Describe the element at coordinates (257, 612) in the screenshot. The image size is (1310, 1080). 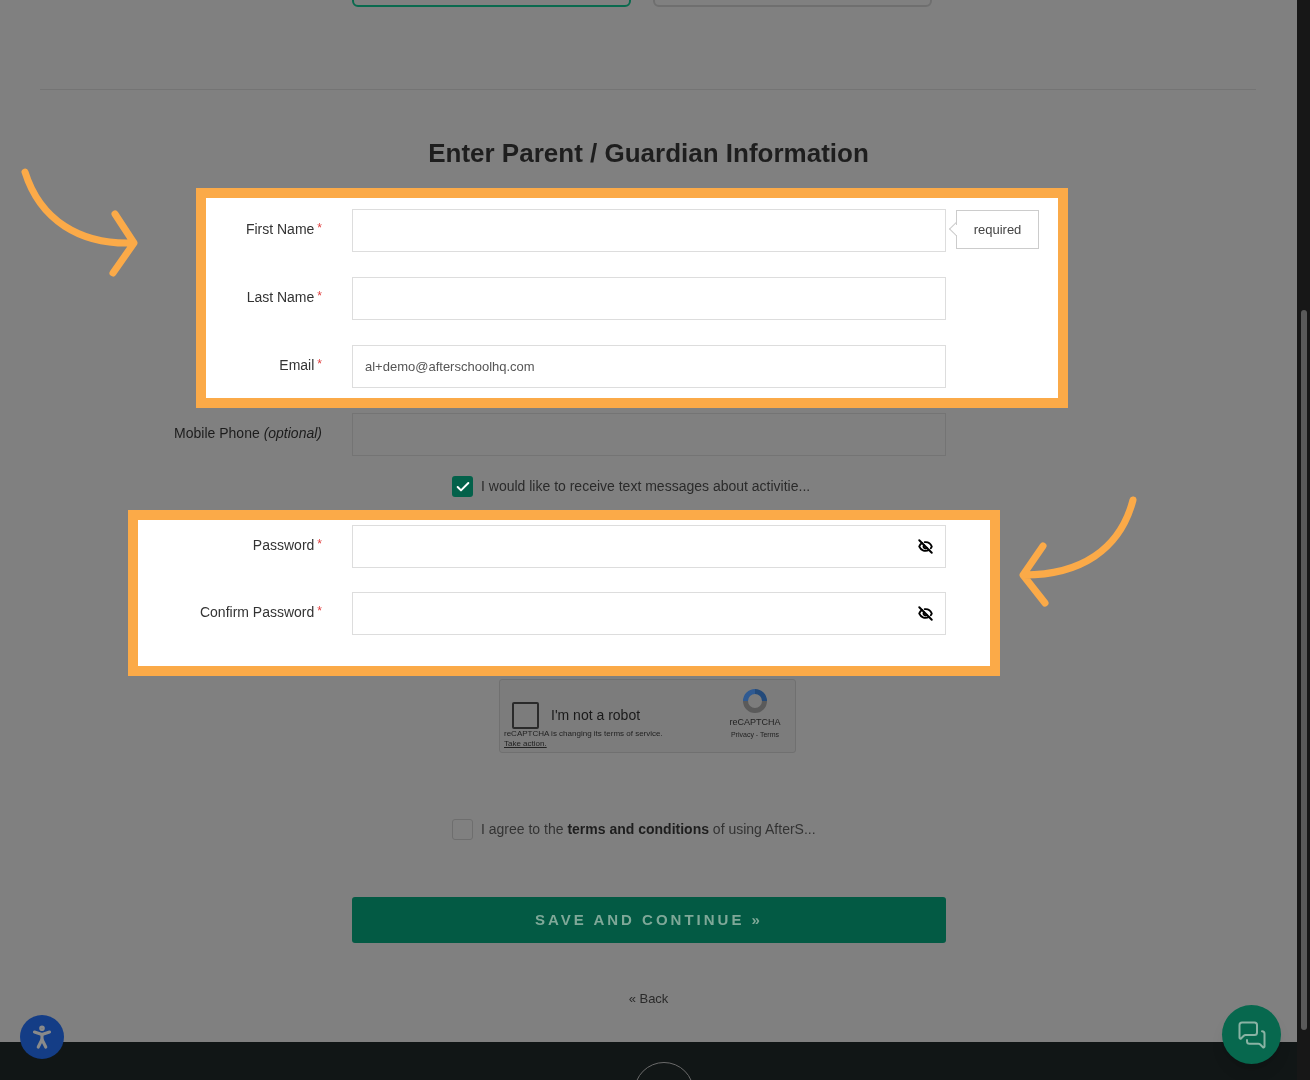
I see `field-label: Confirm Password` at that location.